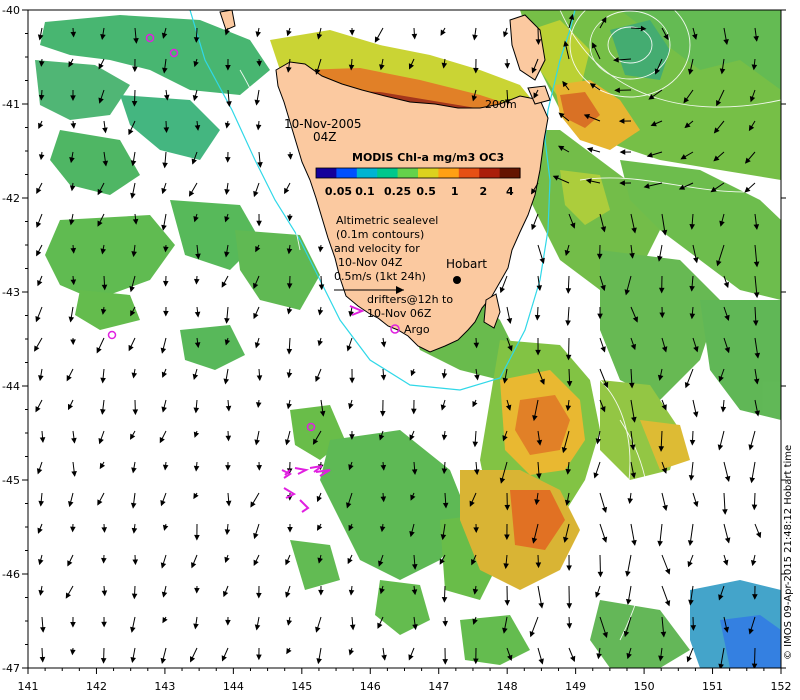  What do you see at coordinates (233, 686) in the screenshot?
I see `x-tick-label: 144` at bounding box center [233, 686].